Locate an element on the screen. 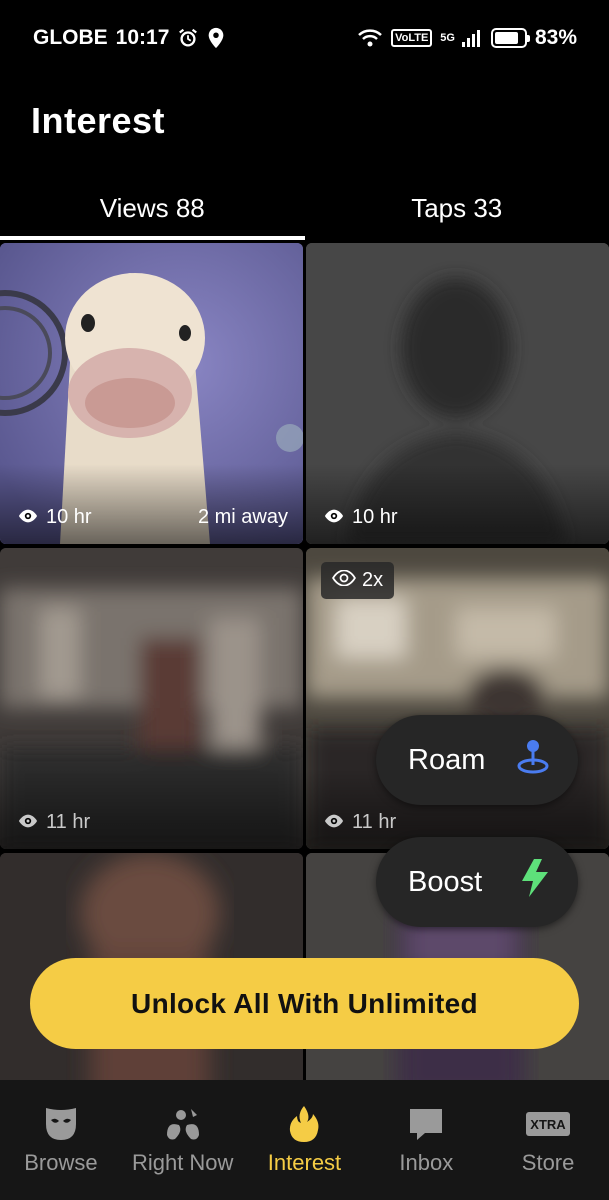 The image size is (609, 1200). location-icon is located at coordinates (216, 38).